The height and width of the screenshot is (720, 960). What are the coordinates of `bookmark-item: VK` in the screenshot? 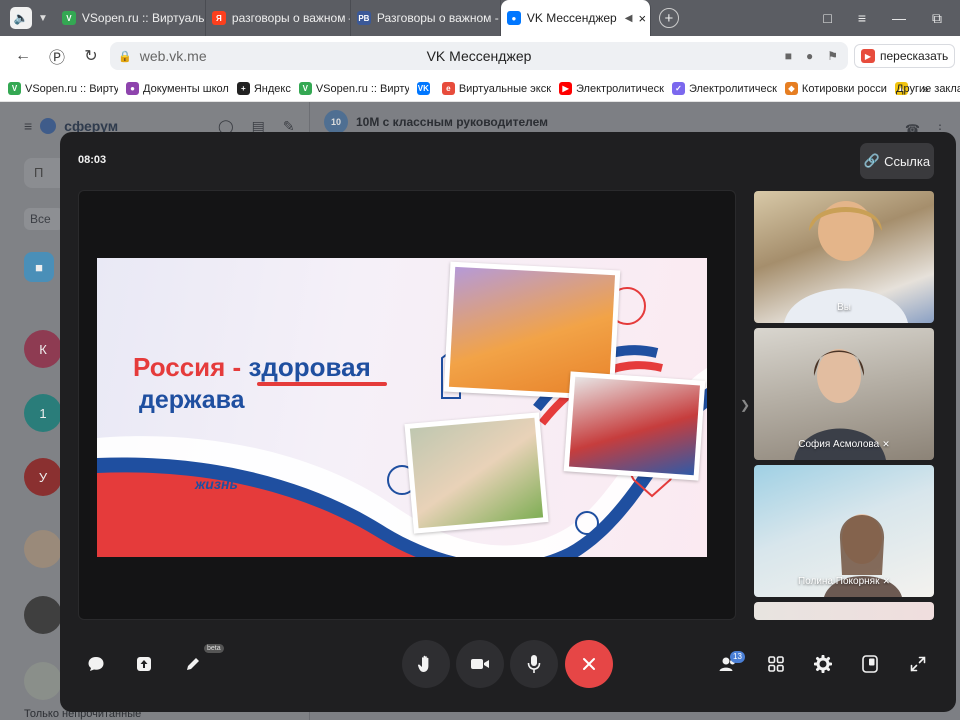 It's located at (425, 88).